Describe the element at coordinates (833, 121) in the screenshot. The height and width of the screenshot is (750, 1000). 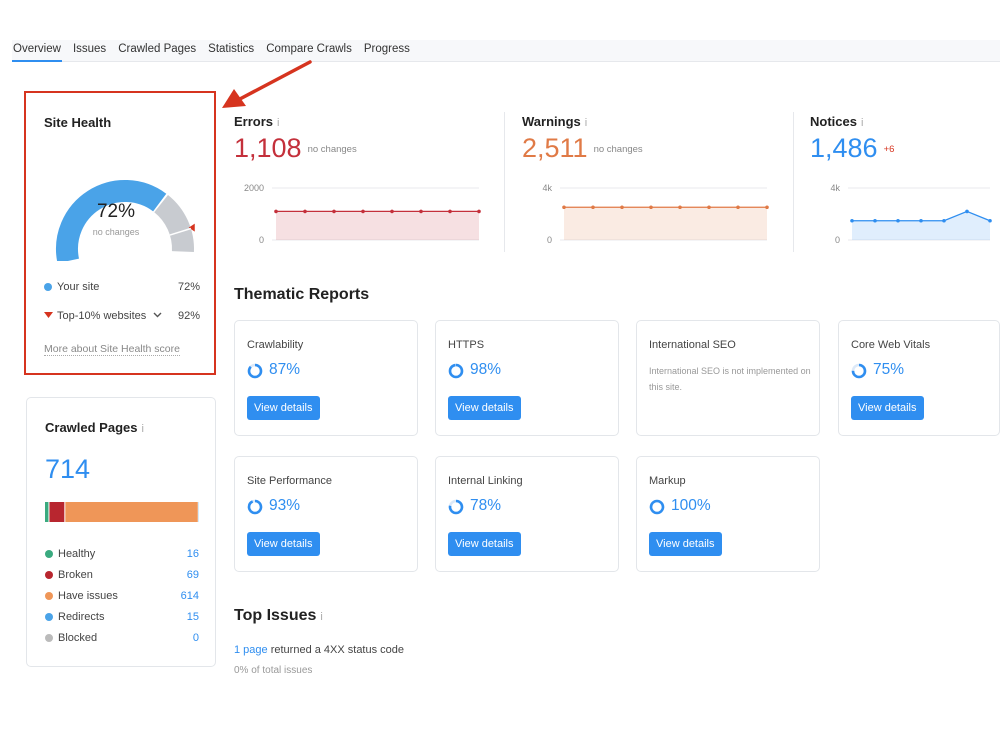
I see `notices-label: Notices` at that location.